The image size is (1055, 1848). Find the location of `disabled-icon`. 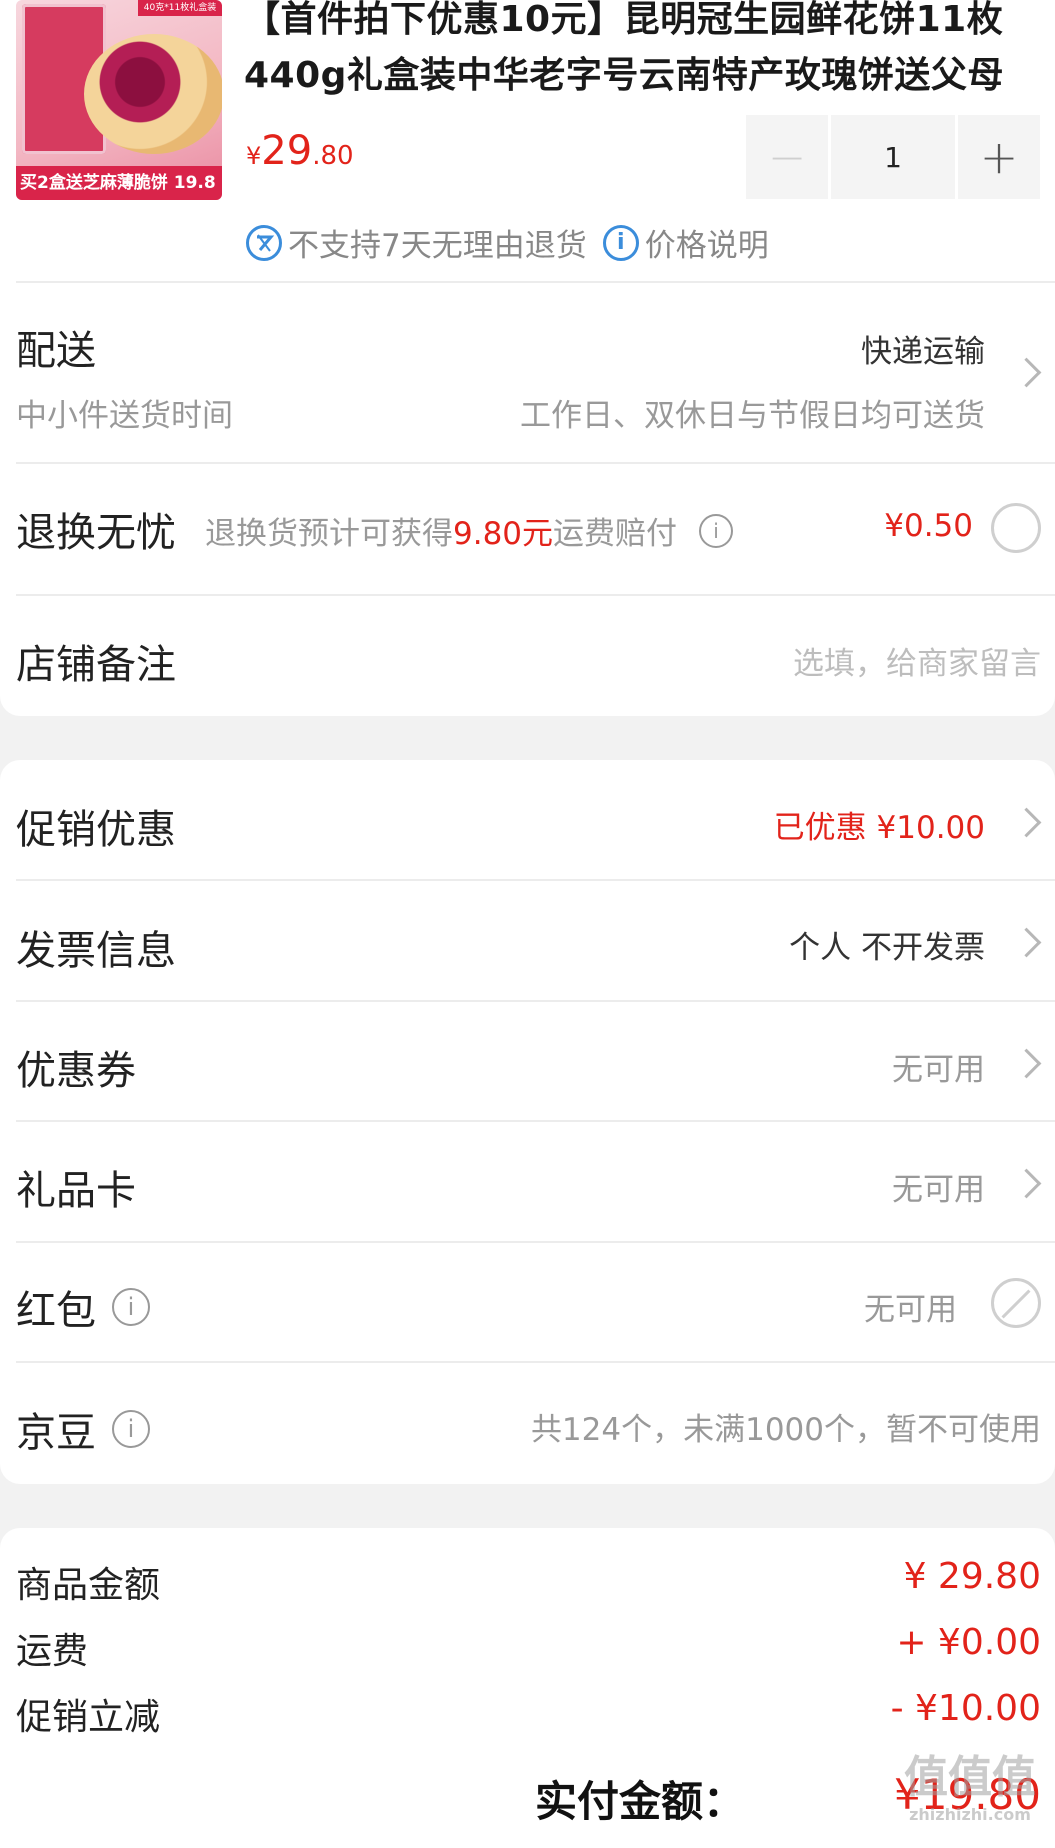

disabled-icon is located at coordinates (1016, 1303).